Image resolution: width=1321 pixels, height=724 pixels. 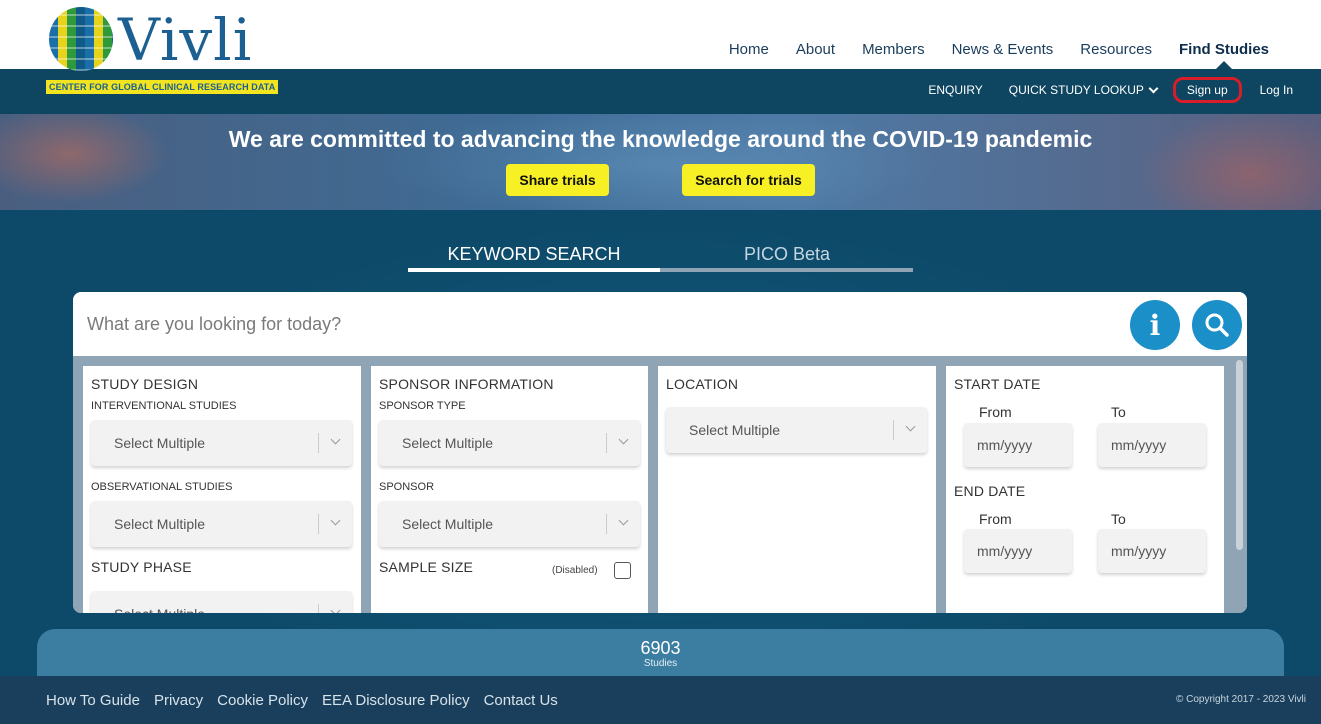 I want to click on copyright: © Copyright 2017 - 2023 Vivli, so click(x=1240, y=699).